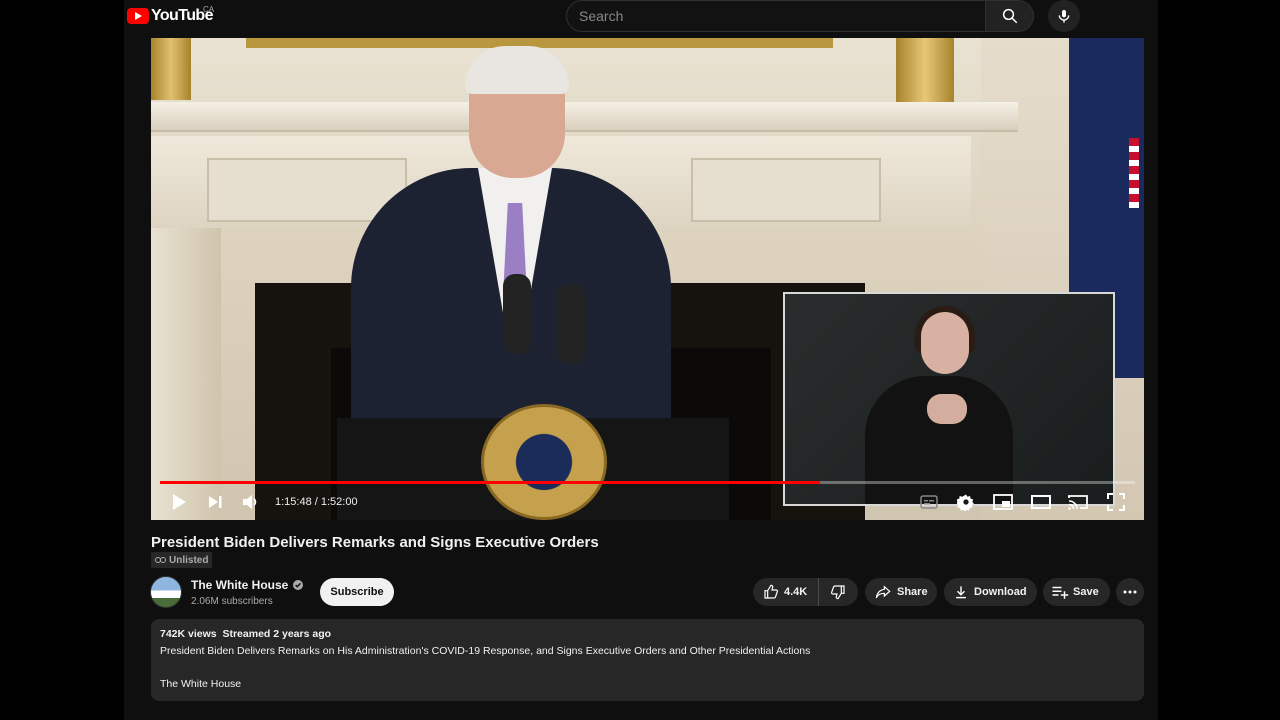  I want to click on subscriber-count: 2.06M subscribers, so click(232, 601).